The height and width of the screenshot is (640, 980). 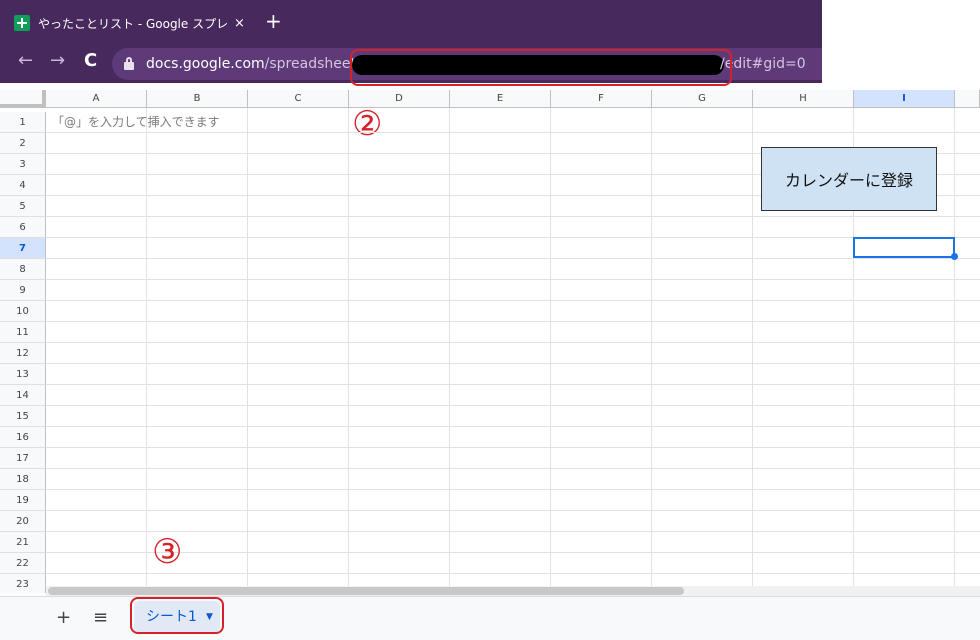 What do you see at coordinates (23, 332) in the screenshot?
I see `row-header-11: 11` at bounding box center [23, 332].